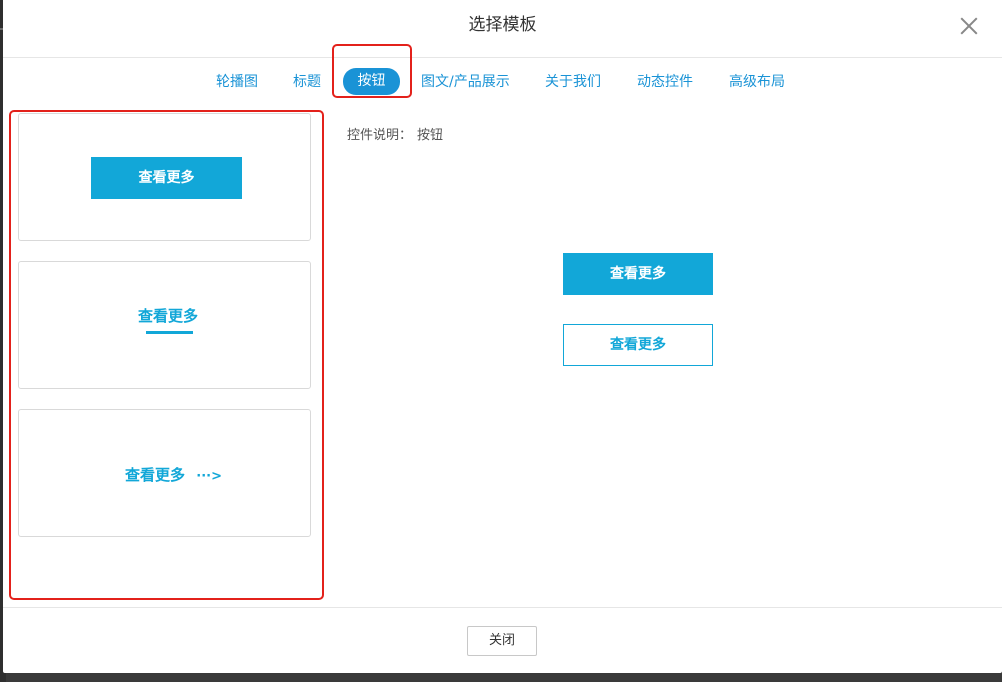  Describe the element at coordinates (372, 71) in the screenshot. I see `tab-highlight-box` at that location.